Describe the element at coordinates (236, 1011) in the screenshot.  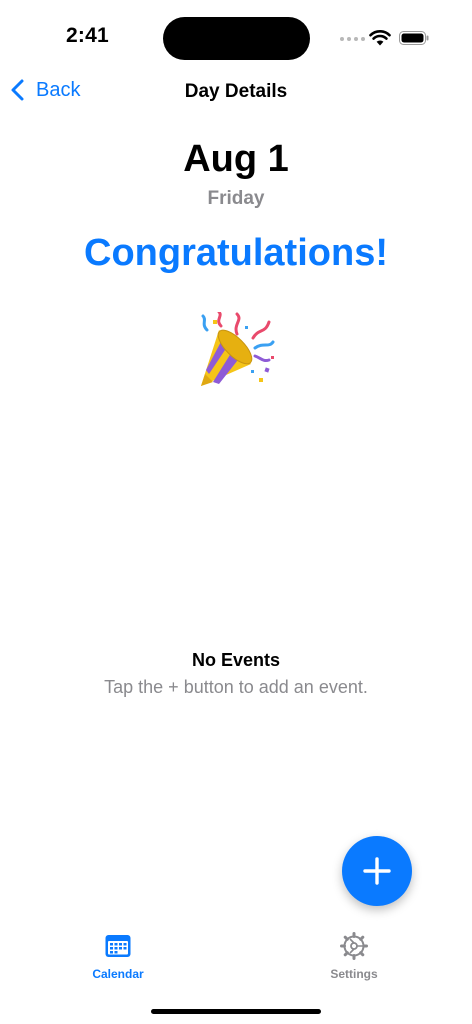
I see `home-indicator` at that location.